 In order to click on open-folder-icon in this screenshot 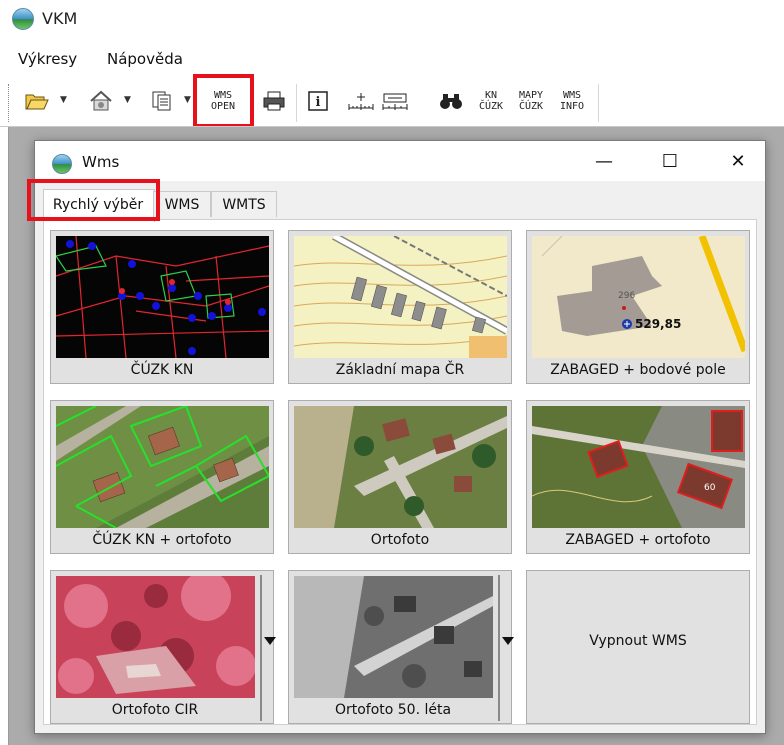, I will do `click(37, 101)`.